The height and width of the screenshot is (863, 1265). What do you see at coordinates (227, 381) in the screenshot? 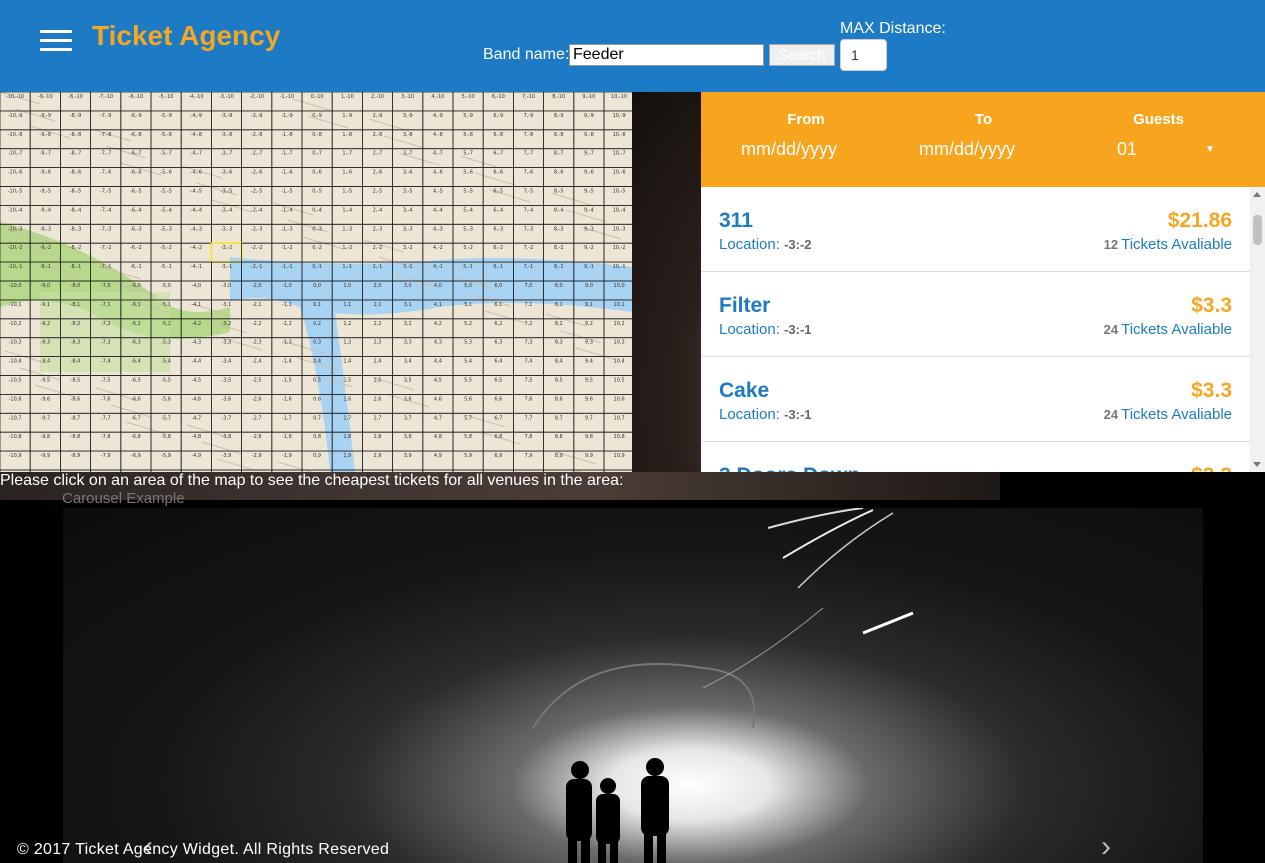
I see `map-cell-label: -3,5` at bounding box center [227, 381].